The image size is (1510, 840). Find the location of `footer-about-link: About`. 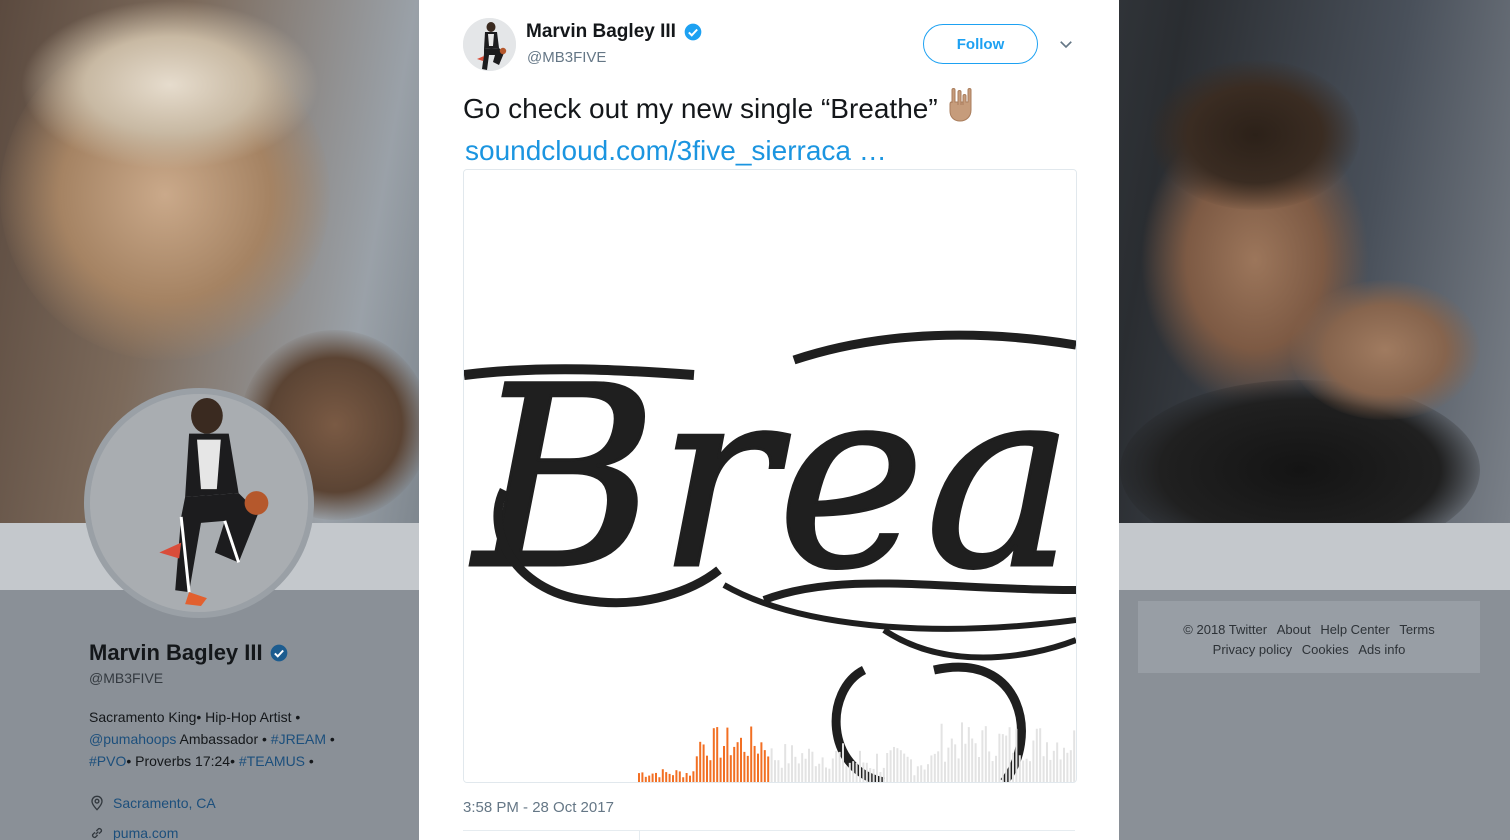

footer-about-link: About is located at coordinates (1294, 629).